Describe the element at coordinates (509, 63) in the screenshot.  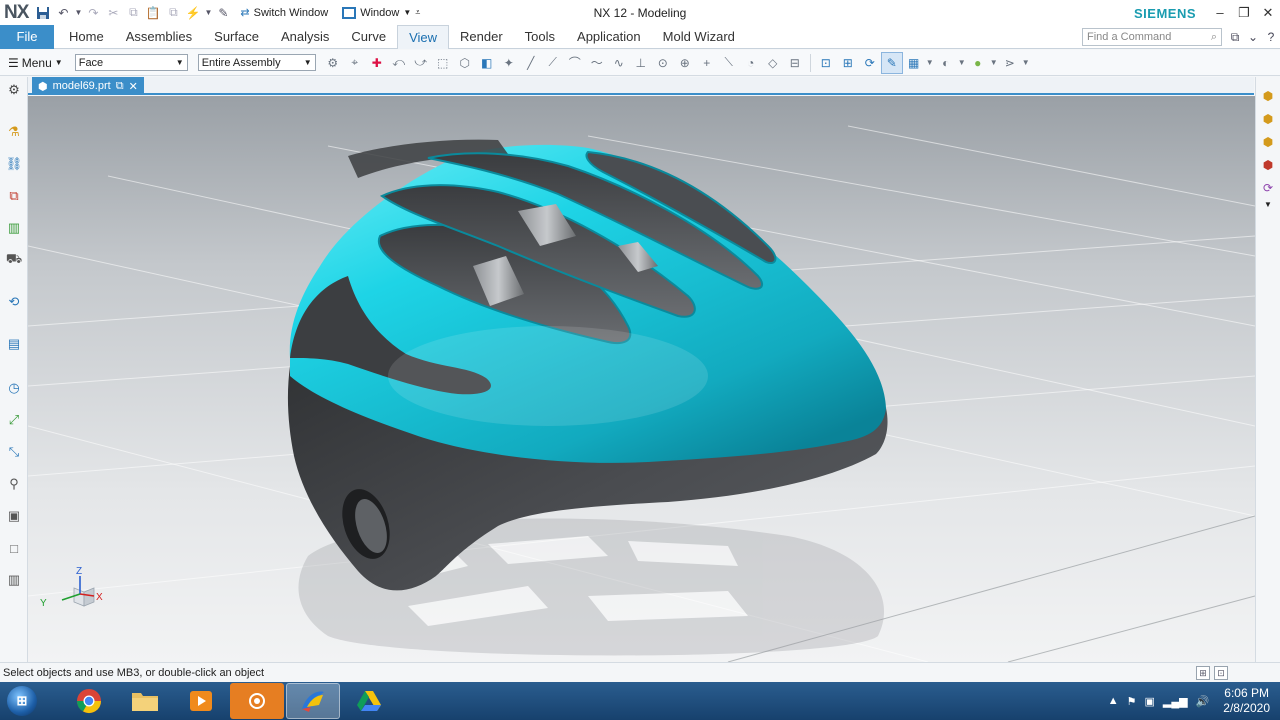
I see `feature-icon: ✦` at that location.